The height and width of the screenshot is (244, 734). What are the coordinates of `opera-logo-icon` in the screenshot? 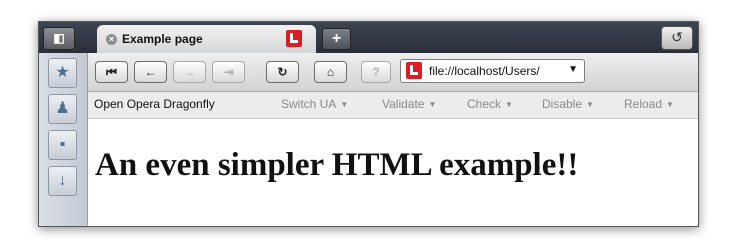 It's located at (294, 38).